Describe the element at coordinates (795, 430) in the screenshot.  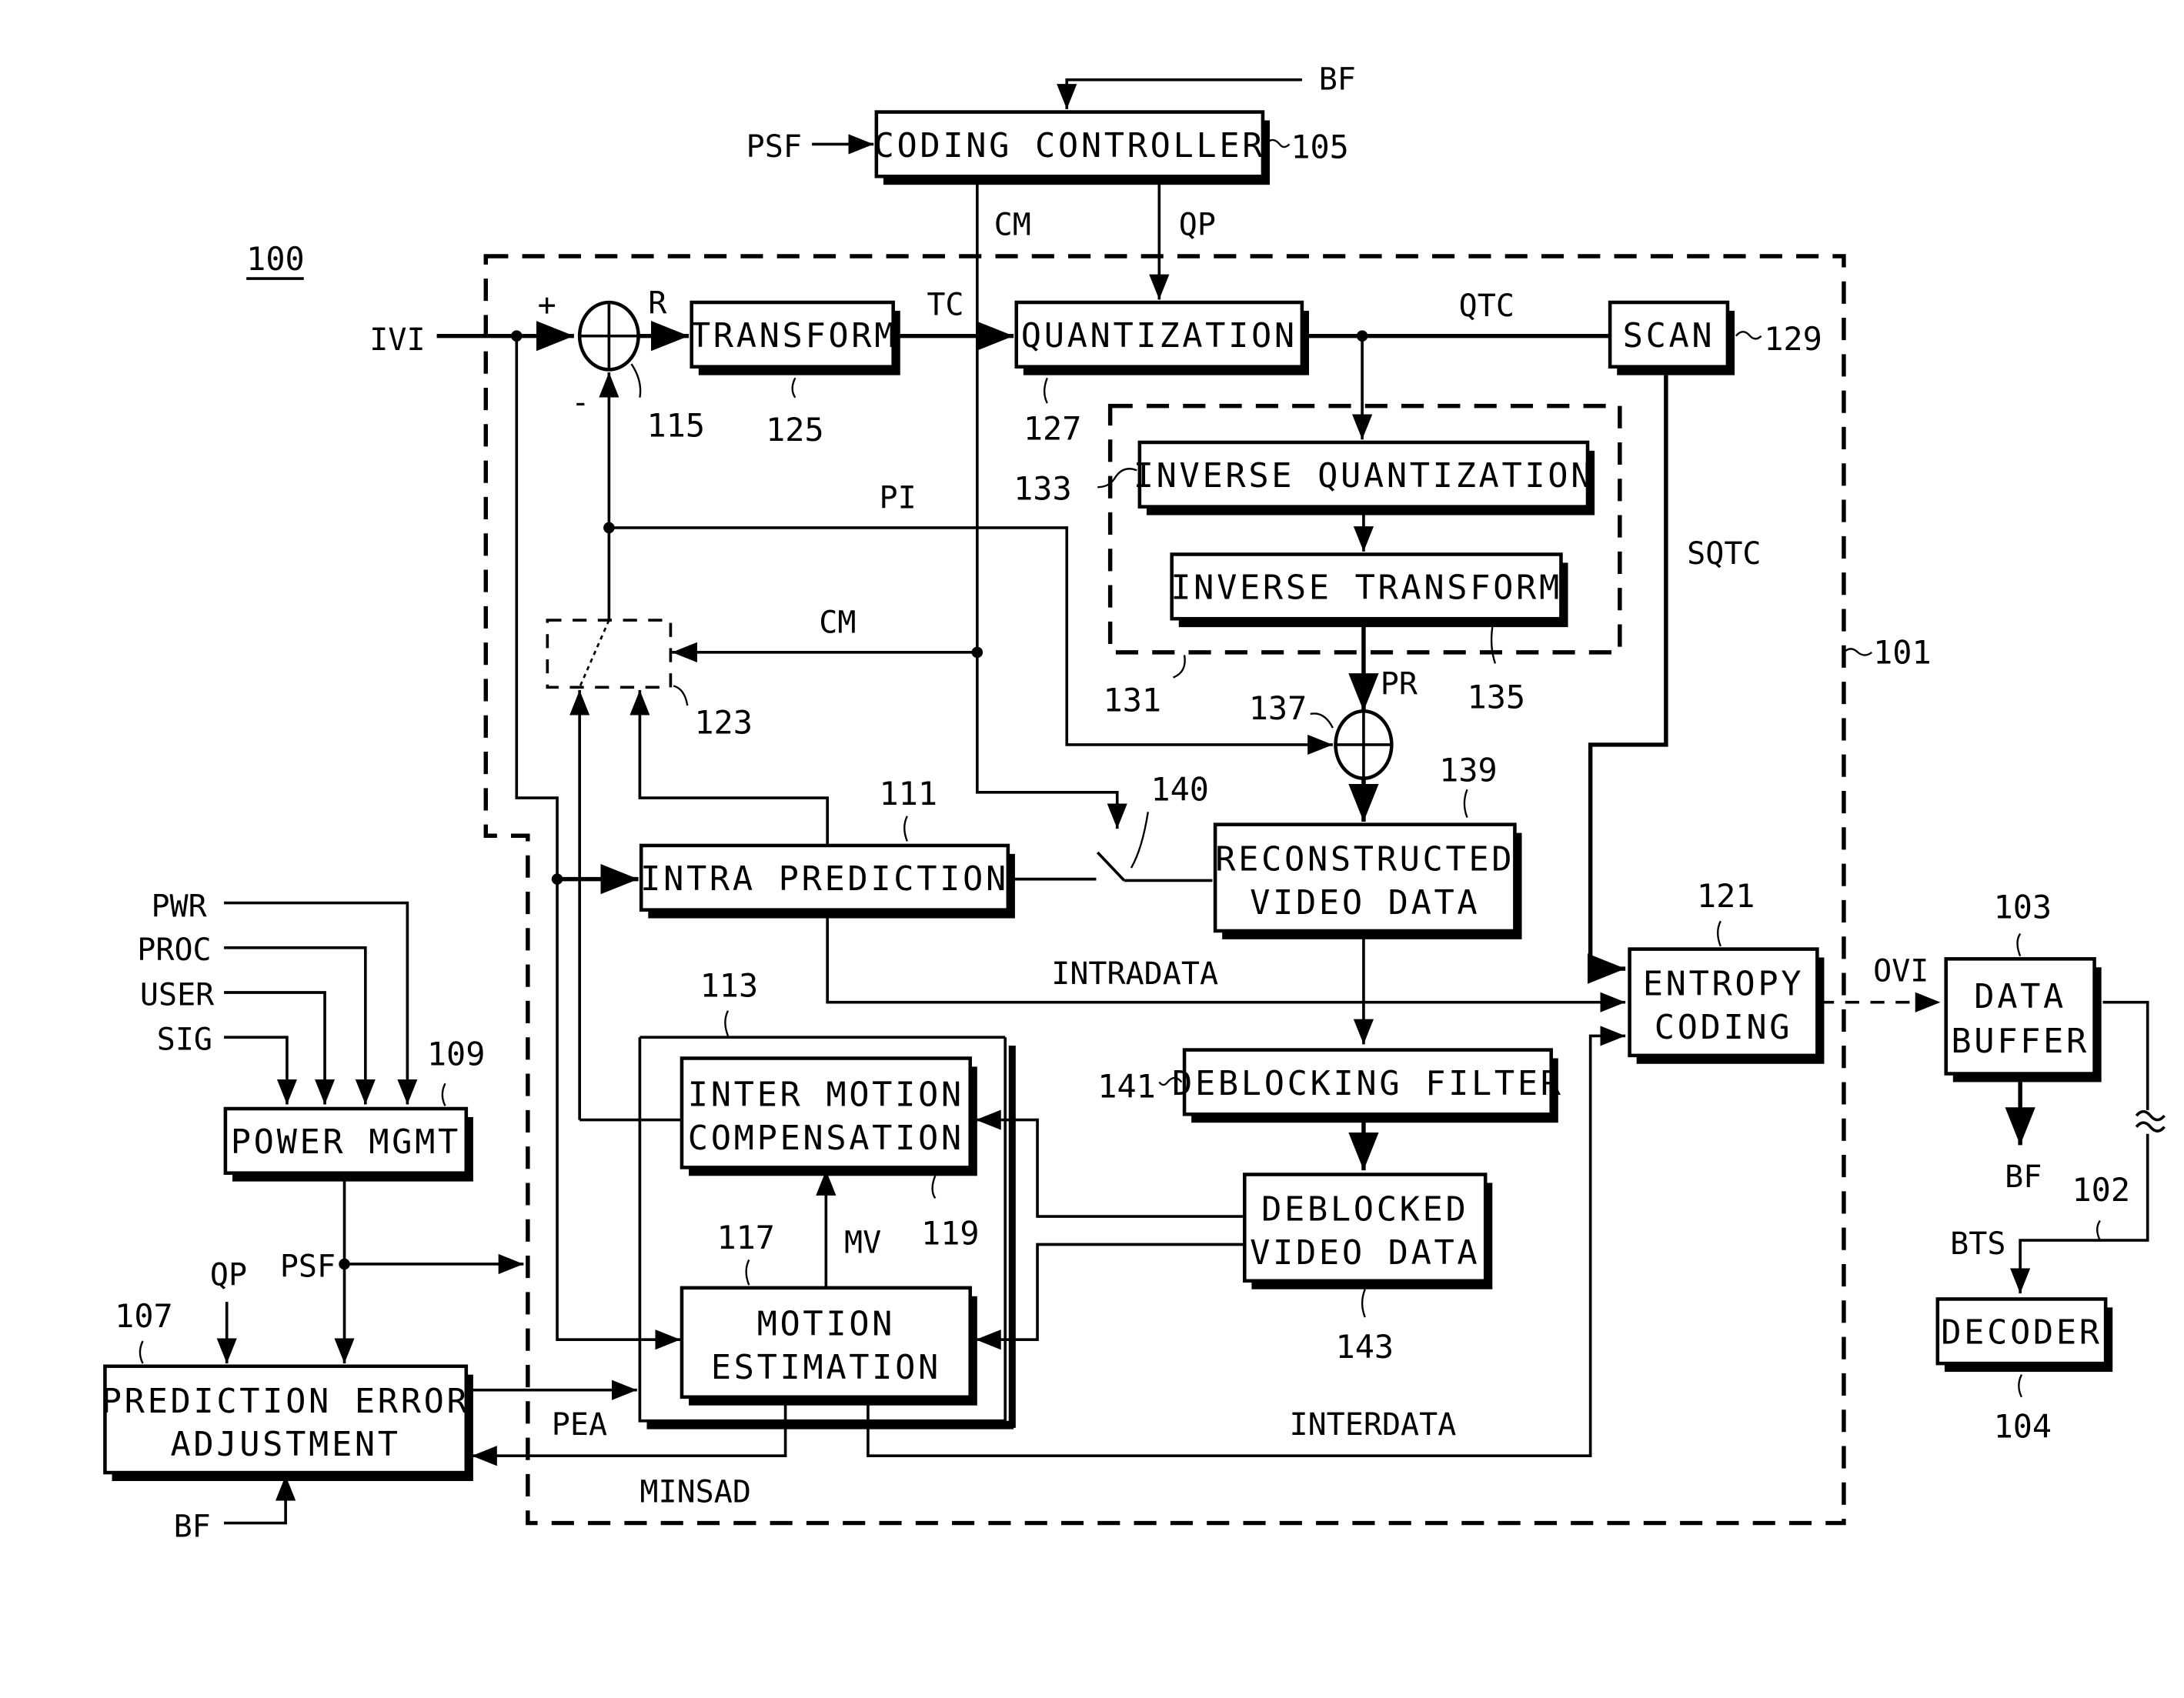
I see `ref-125: 125` at that location.